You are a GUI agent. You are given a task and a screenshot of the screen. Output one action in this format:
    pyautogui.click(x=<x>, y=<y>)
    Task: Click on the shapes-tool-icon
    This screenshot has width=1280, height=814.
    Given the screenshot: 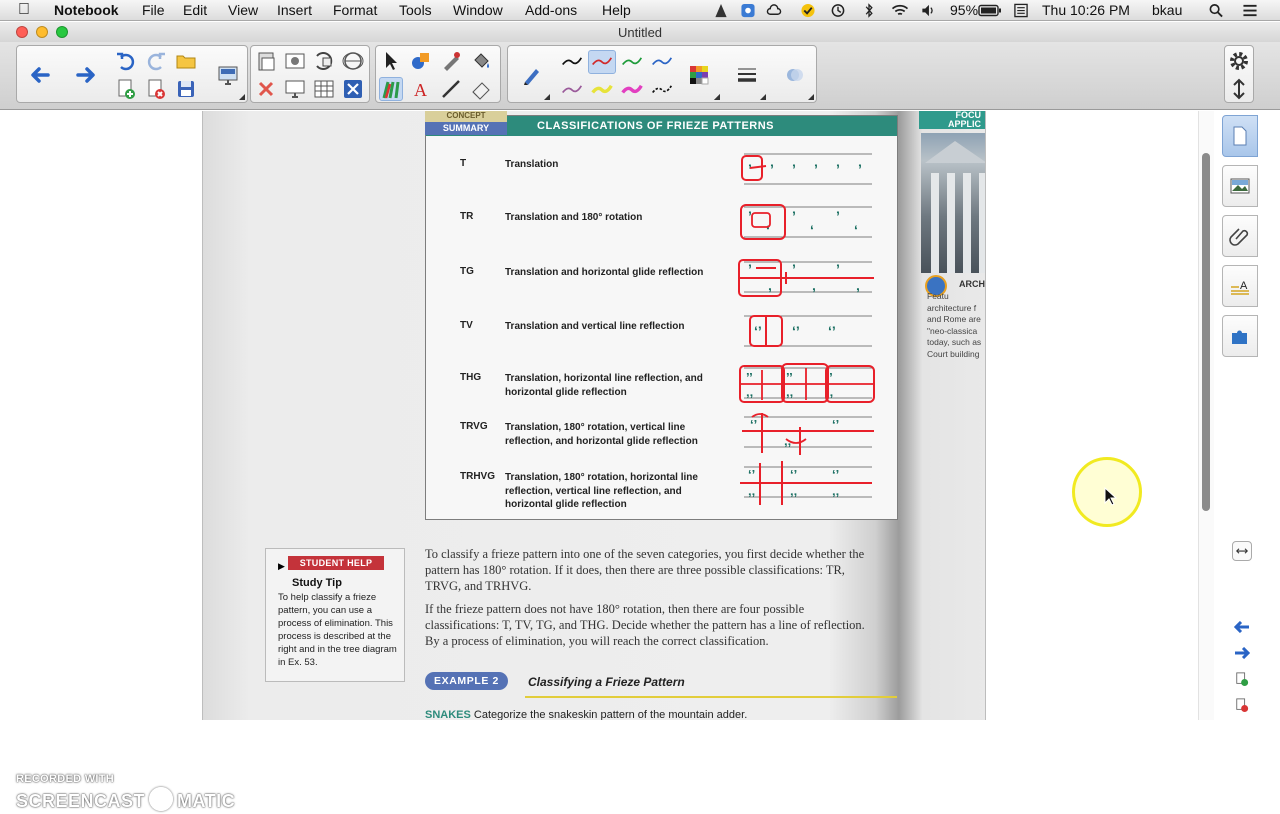 What is the action you would take?
    pyautogui.click(x=421, y=61)
    